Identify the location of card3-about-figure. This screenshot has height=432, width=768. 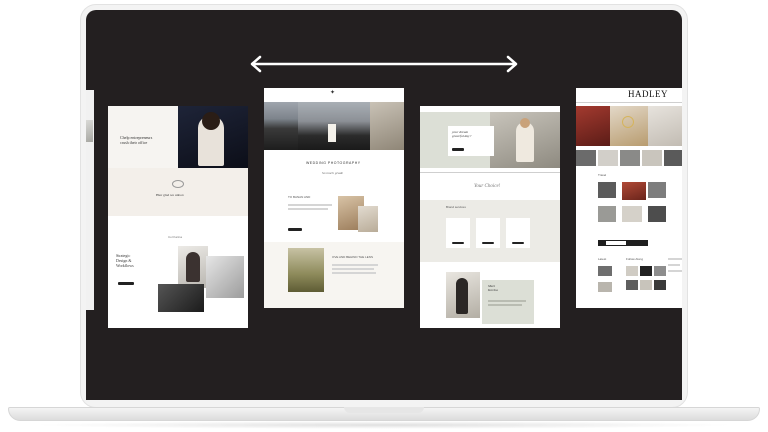
(462, 296).